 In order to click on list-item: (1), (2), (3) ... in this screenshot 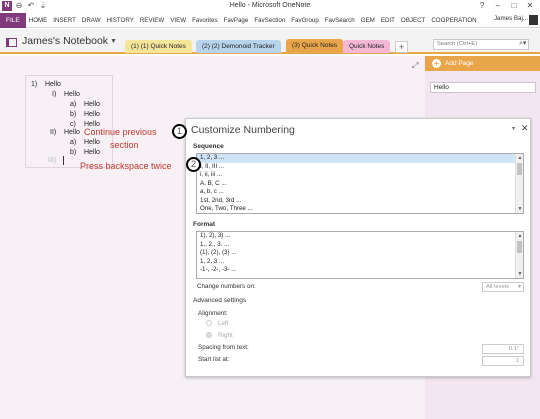, I will do `click(360, 253)`.